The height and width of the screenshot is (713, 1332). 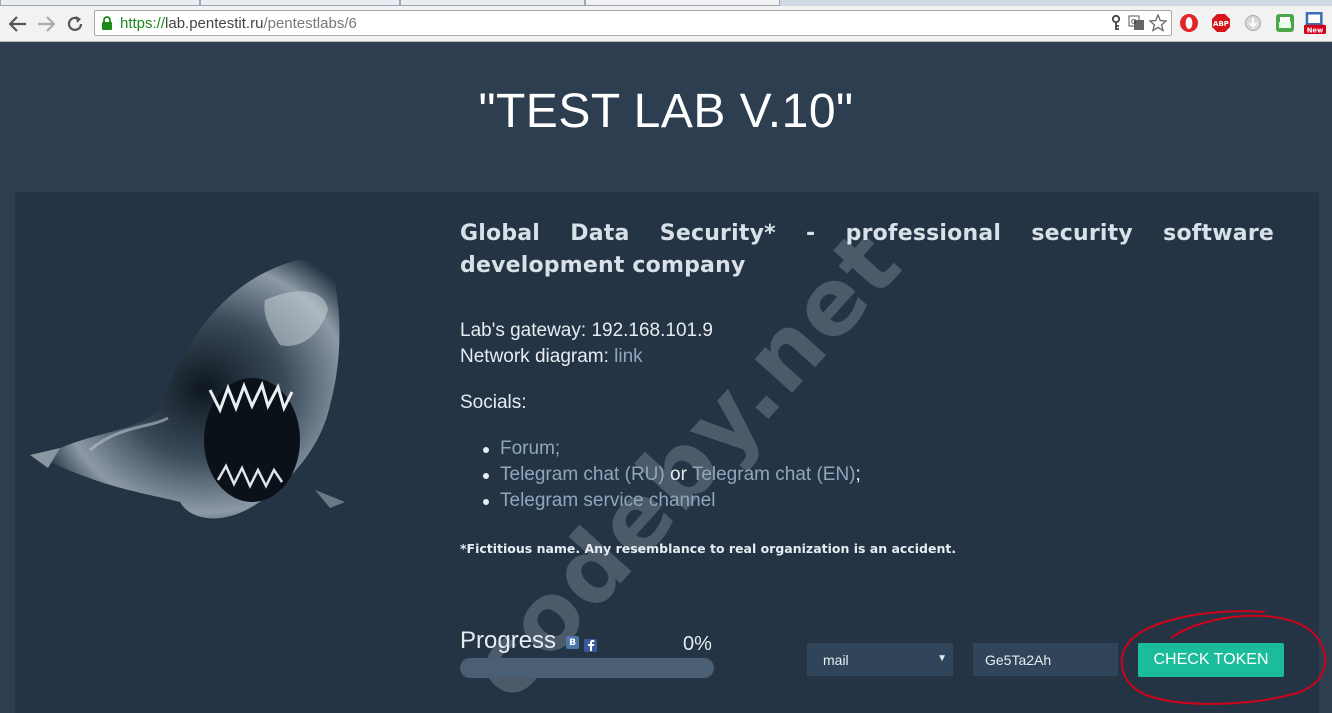 What do you see at coordinates (537, 356) in the screenshot?
I see `diagram-label: Network diagram:` at bounding box center [537, 356].